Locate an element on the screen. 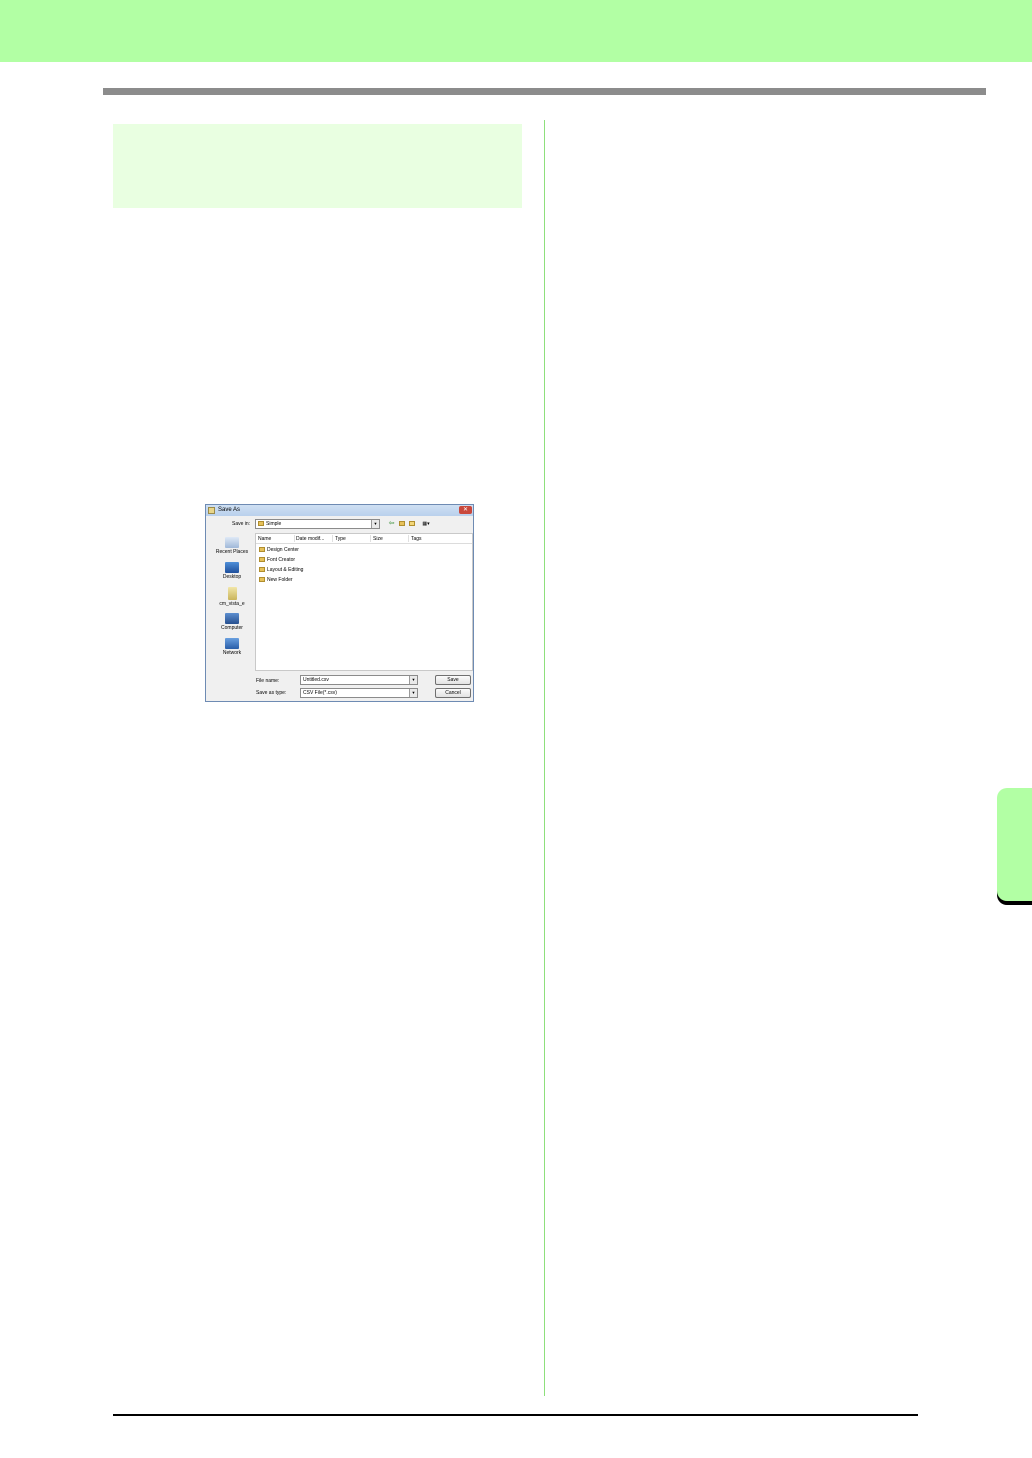 Image resolution: width=1032 pixels, height=1458 pixels. place-computer: Computer is located at coordinates (232, 622).